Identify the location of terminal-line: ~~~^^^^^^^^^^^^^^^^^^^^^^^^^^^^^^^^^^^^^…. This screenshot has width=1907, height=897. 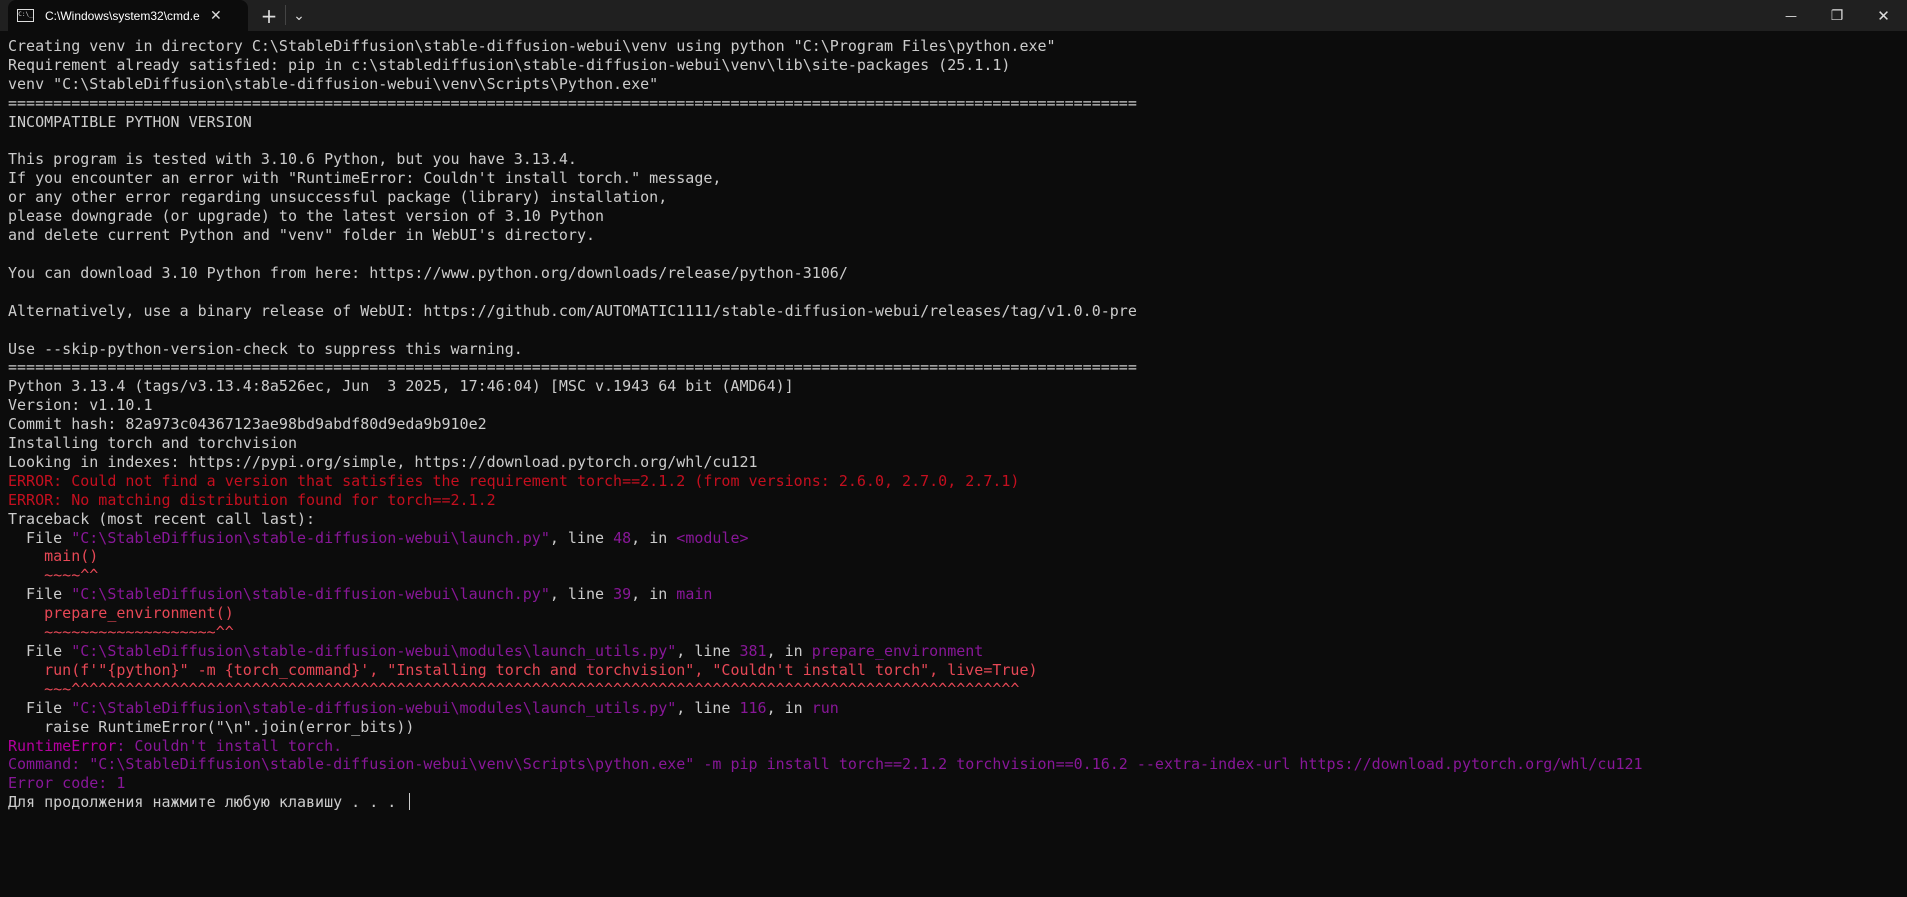
(957, 689).